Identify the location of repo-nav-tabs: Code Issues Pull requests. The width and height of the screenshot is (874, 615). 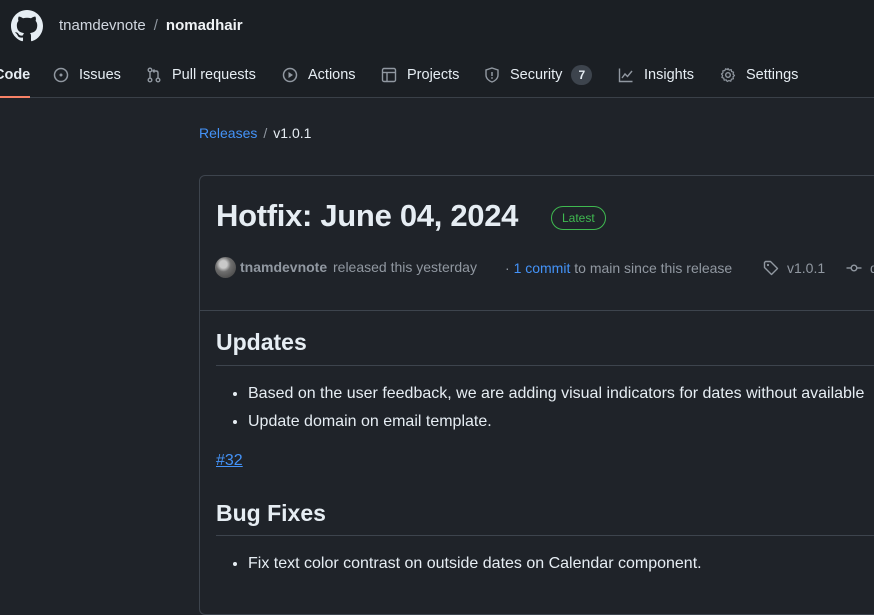
(437, 75).